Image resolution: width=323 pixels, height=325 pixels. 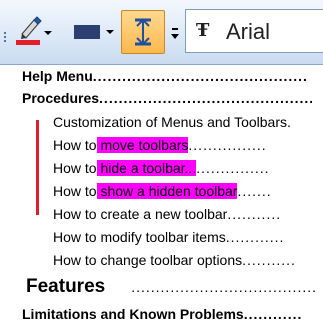 I want to click on font-name-value: Arial, so click(x=248, y=31).